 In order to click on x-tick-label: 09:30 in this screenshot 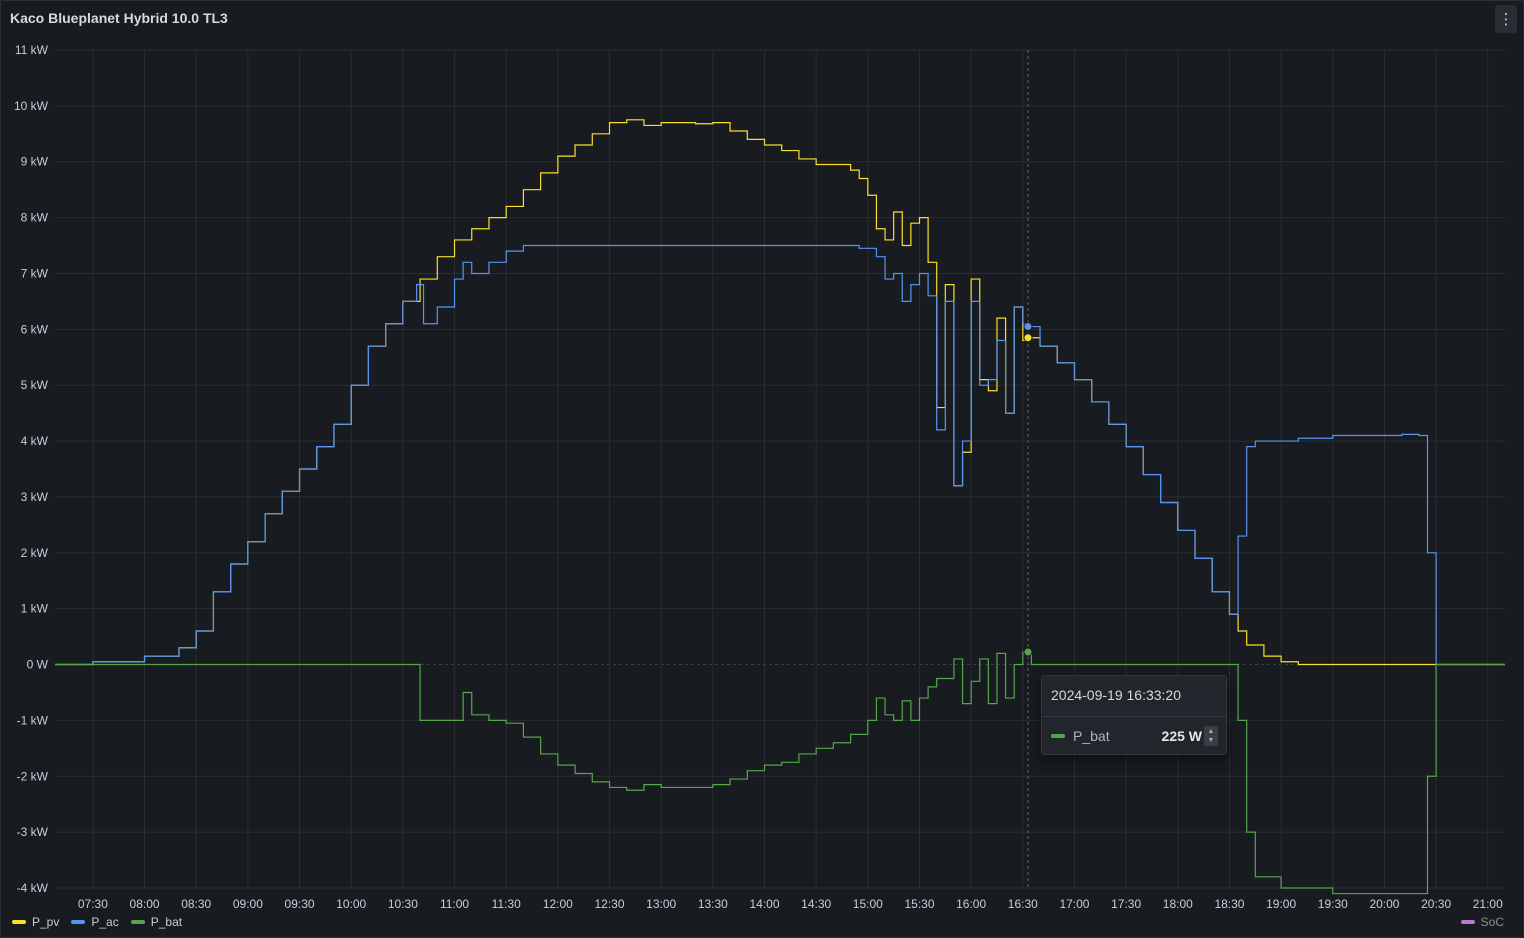, I will do `click(300, 904)`.